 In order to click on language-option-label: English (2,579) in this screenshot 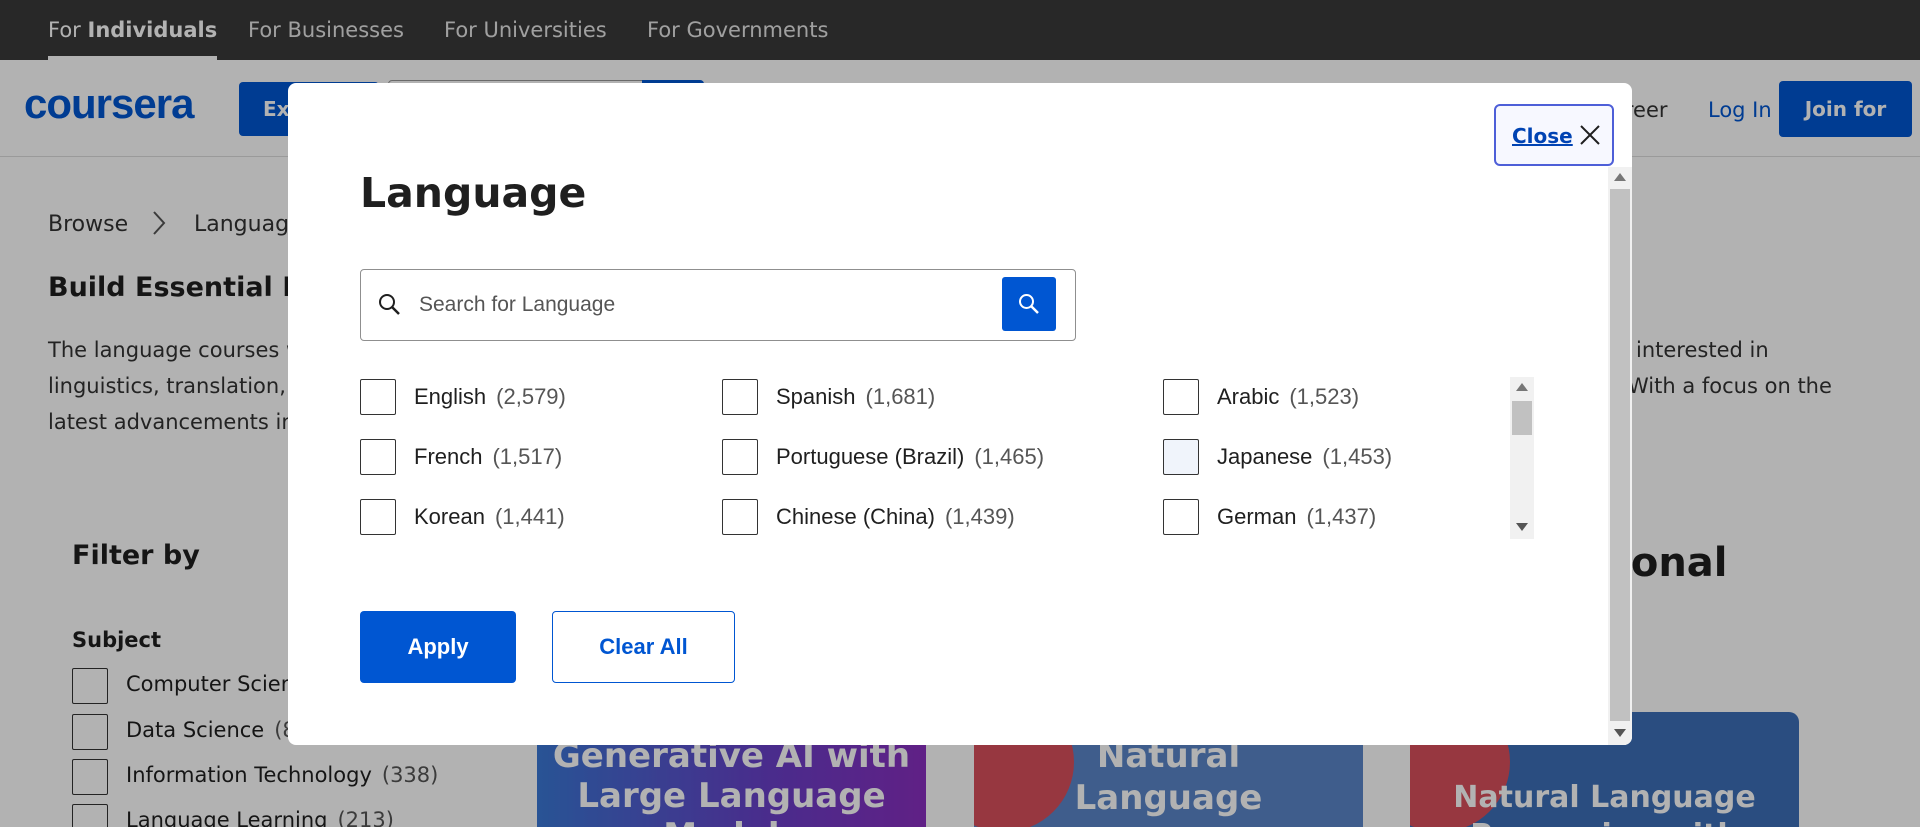, I will do `click(490, 397)`.